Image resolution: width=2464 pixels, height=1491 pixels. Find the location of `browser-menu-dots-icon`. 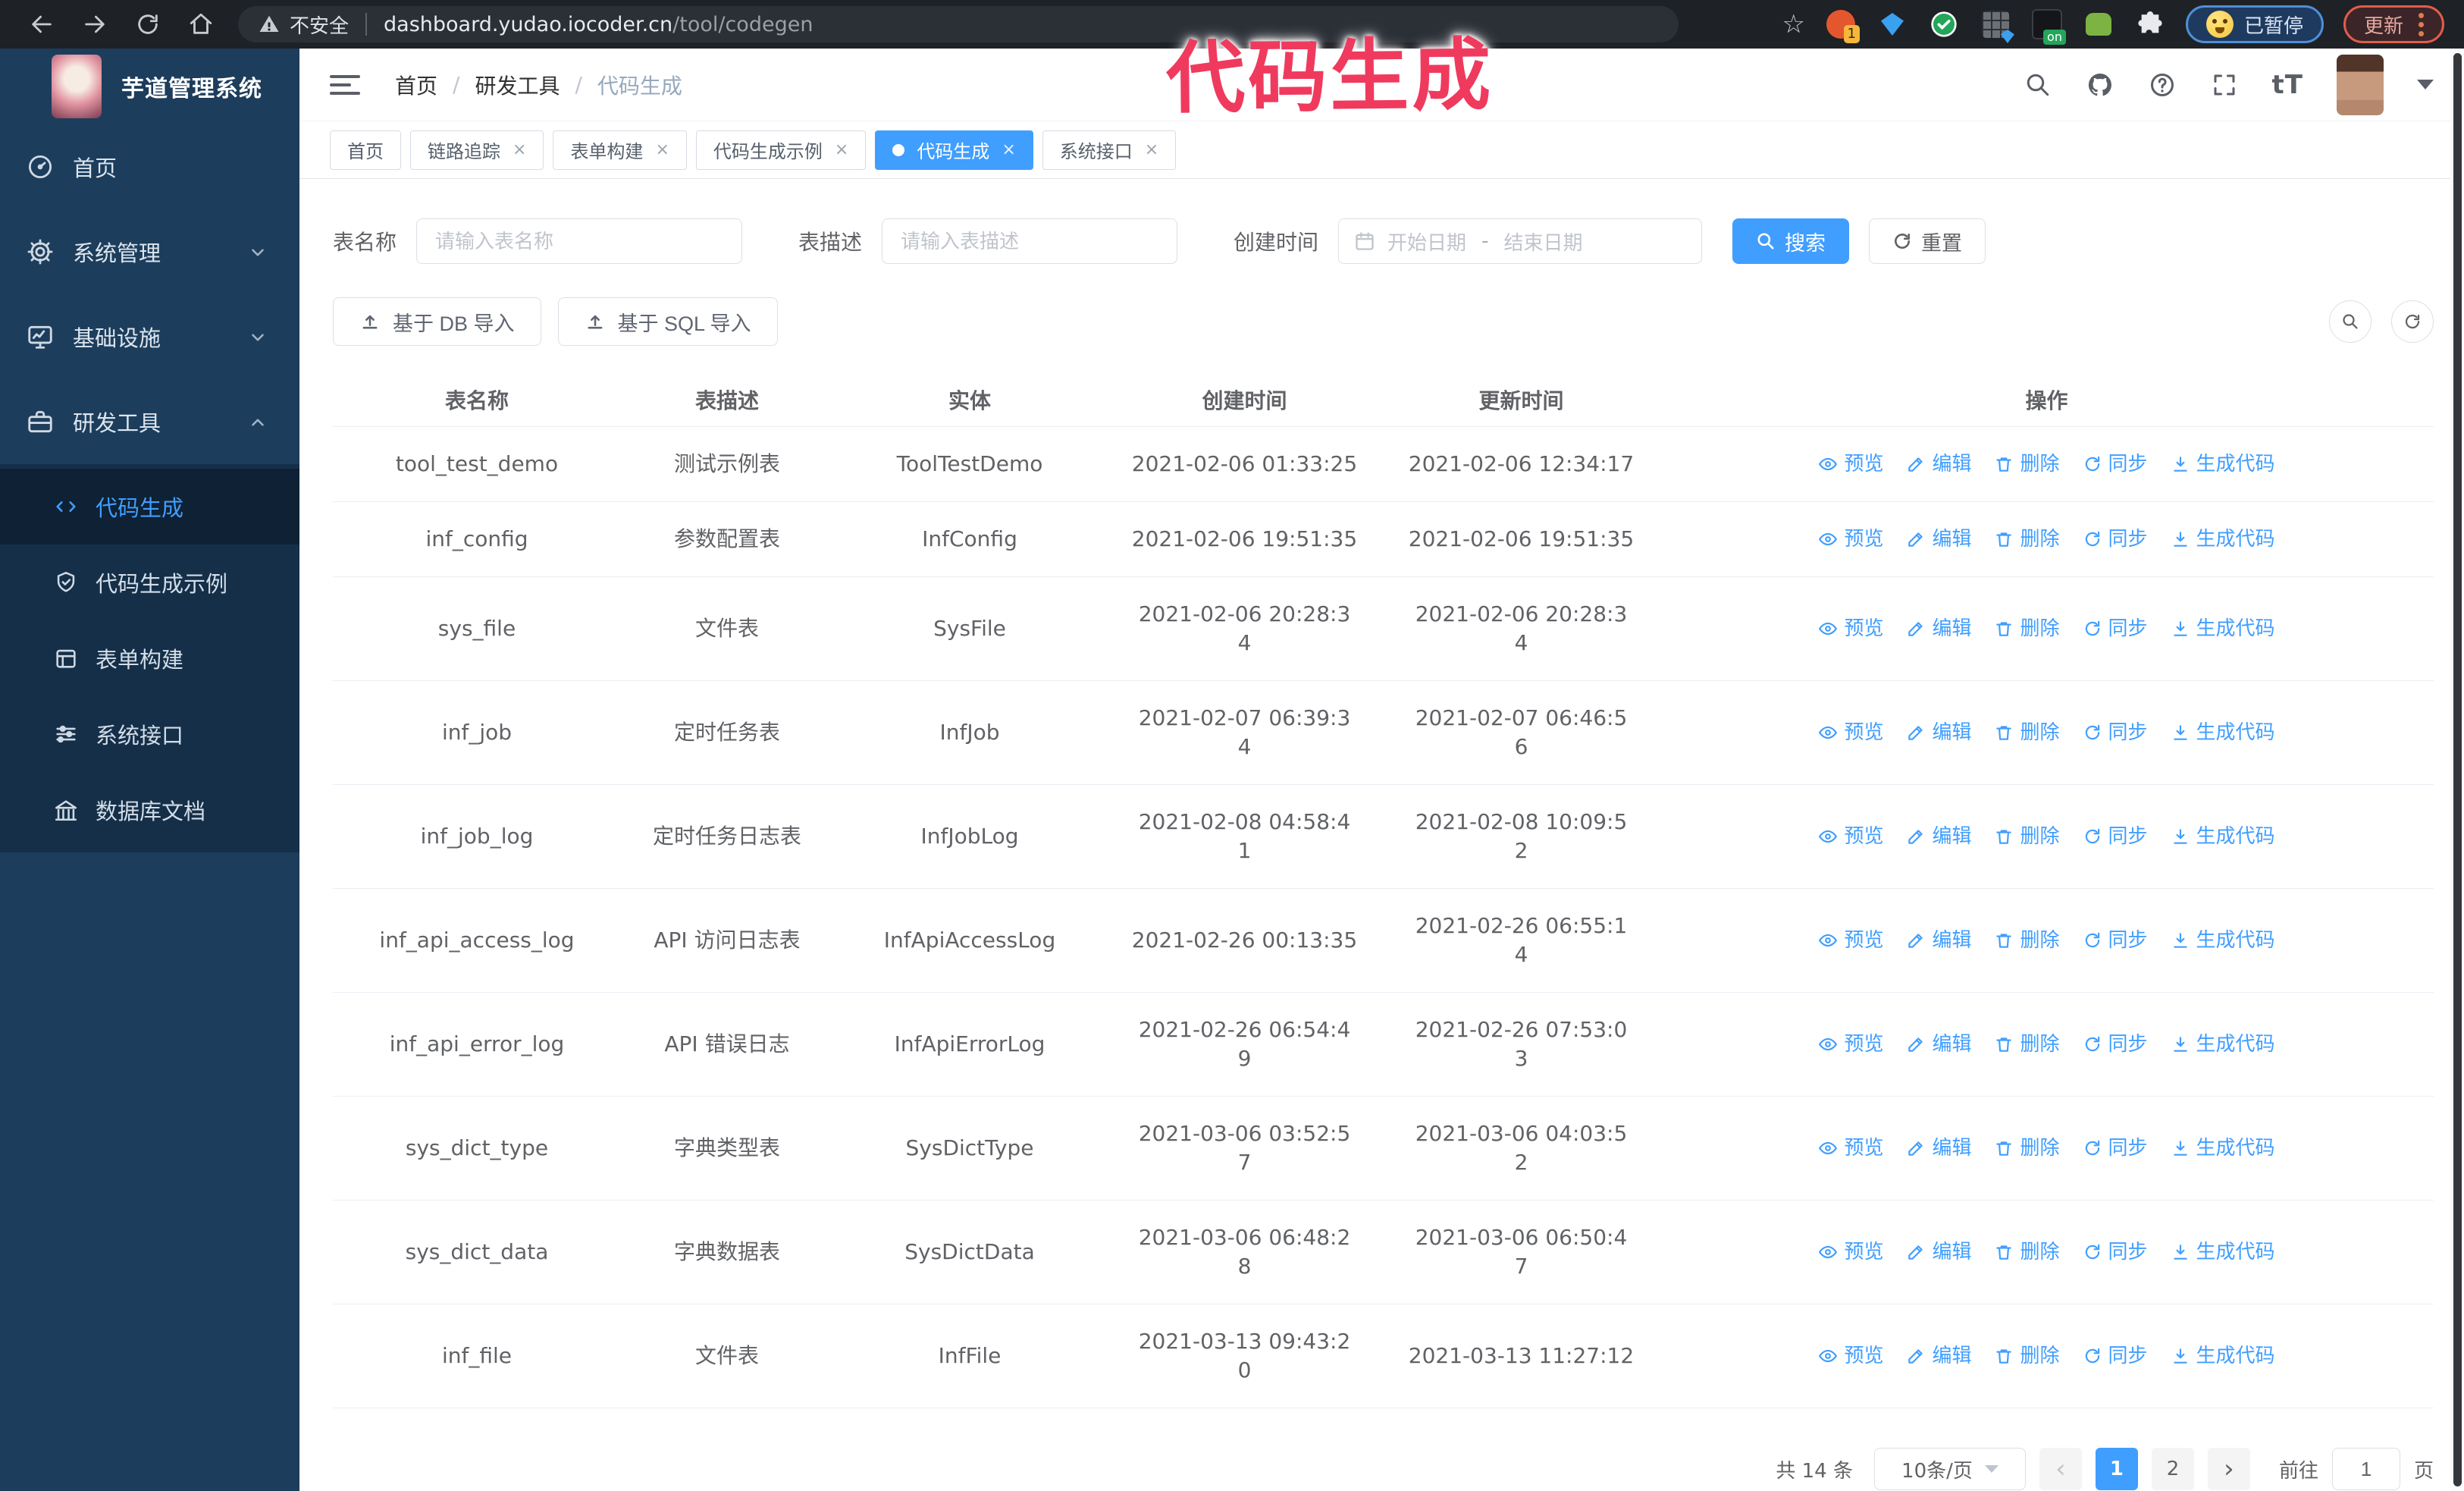

browser-menu-dots-icon is located at coordinates (2421, 24).